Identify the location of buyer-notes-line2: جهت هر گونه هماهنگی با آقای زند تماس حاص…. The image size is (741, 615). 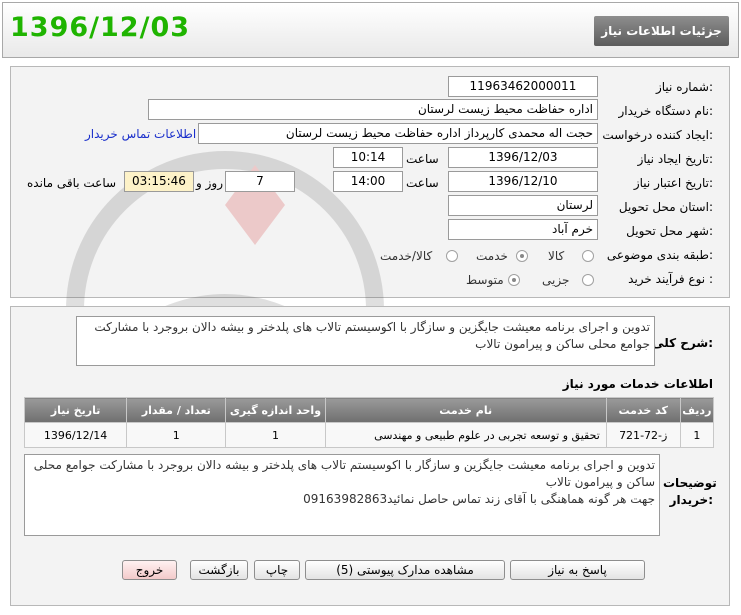
(479, 499).